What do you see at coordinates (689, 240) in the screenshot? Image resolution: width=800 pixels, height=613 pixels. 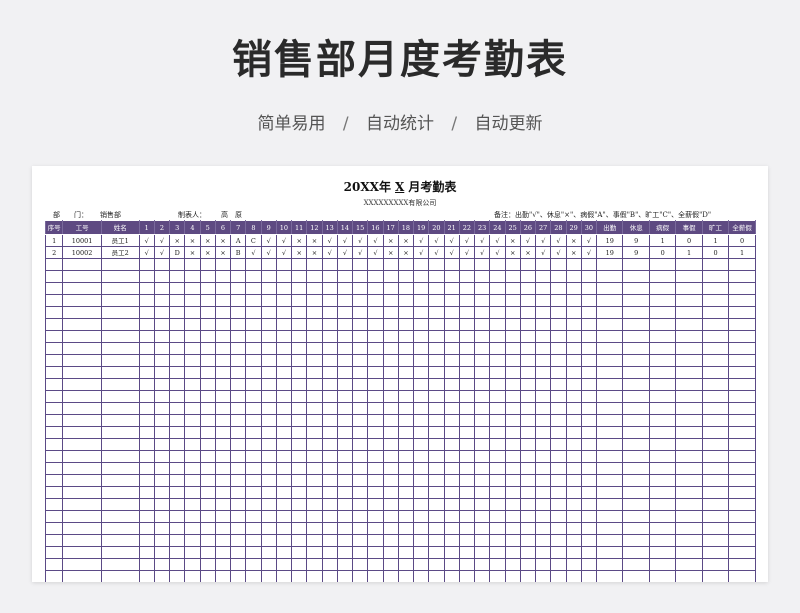 I see `cell-summary: 0` at bounding box center [689, 240].